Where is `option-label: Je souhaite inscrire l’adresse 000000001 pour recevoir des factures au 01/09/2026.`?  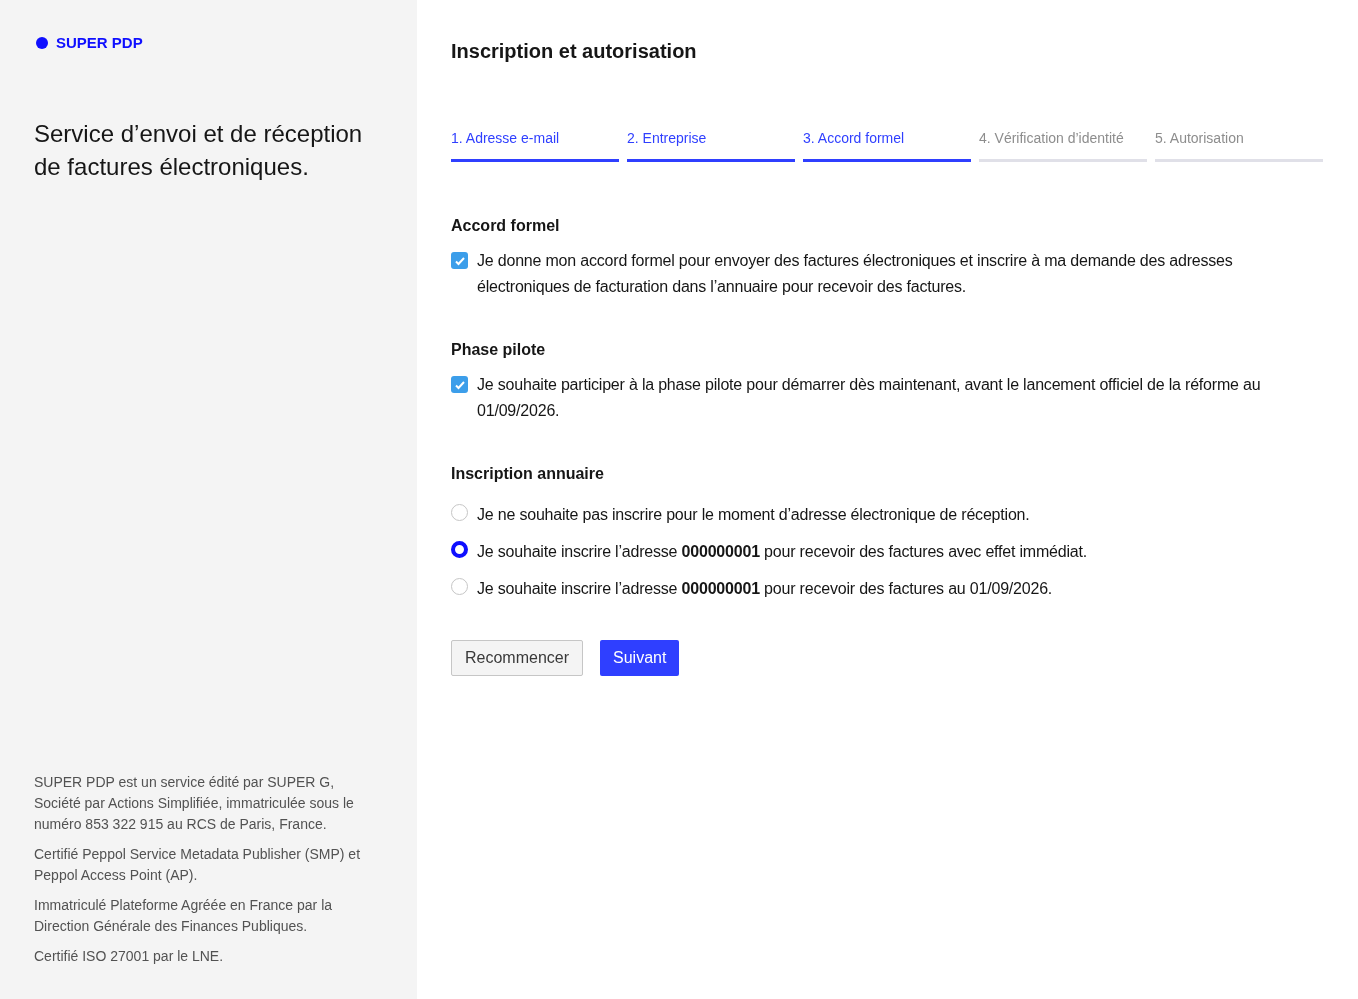
option-label: Je souhaite inscrire l’adresse 000000001 pour recevoir des factures au 01/09/2026. is located at coordinates (765, 589).